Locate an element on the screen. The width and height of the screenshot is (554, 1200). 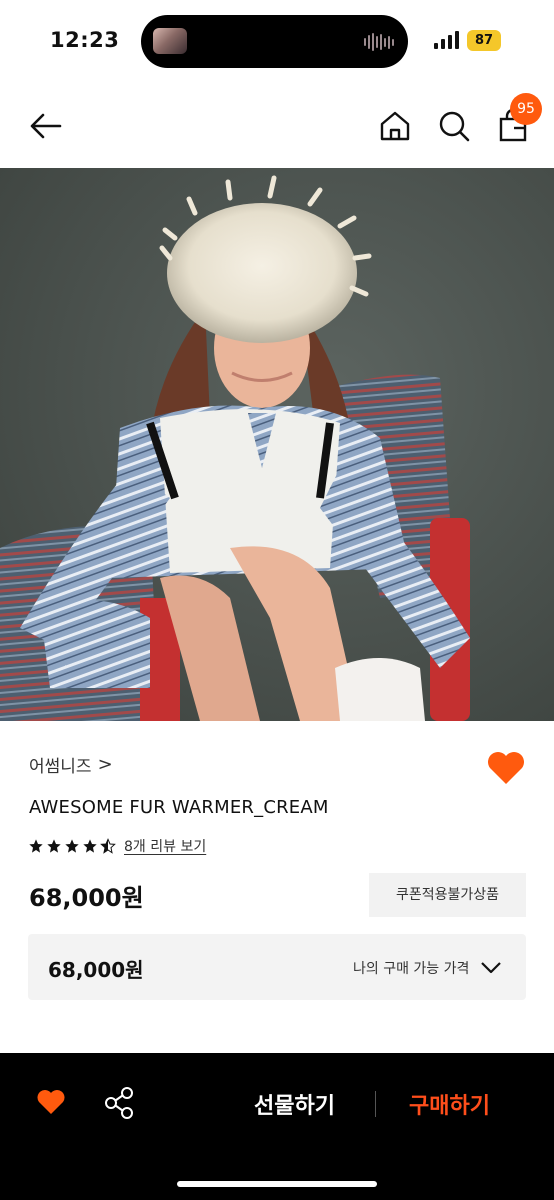
review-link: 8개 리뷰 보기 is located at coordinates (165, 846).